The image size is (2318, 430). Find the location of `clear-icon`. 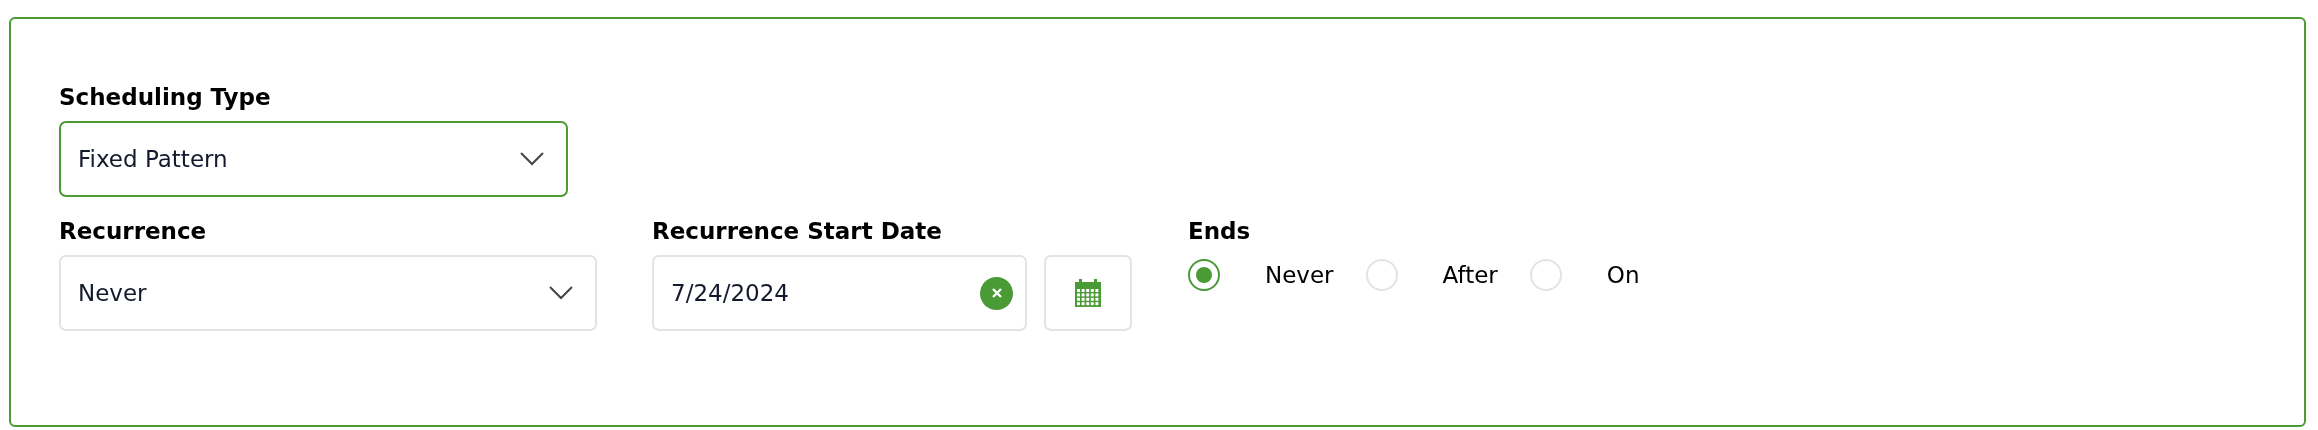

clear-icon is located at coordinates (996, 293).